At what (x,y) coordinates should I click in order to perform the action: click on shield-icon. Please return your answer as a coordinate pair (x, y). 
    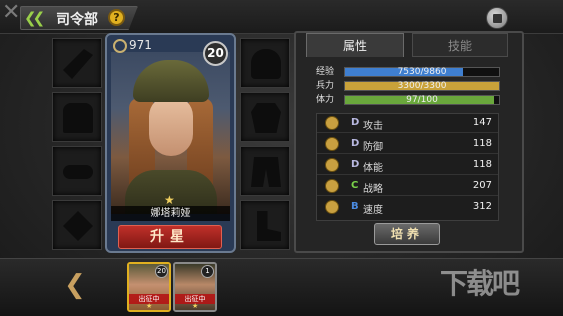
    Looking at the image, I should click on (332, 144).